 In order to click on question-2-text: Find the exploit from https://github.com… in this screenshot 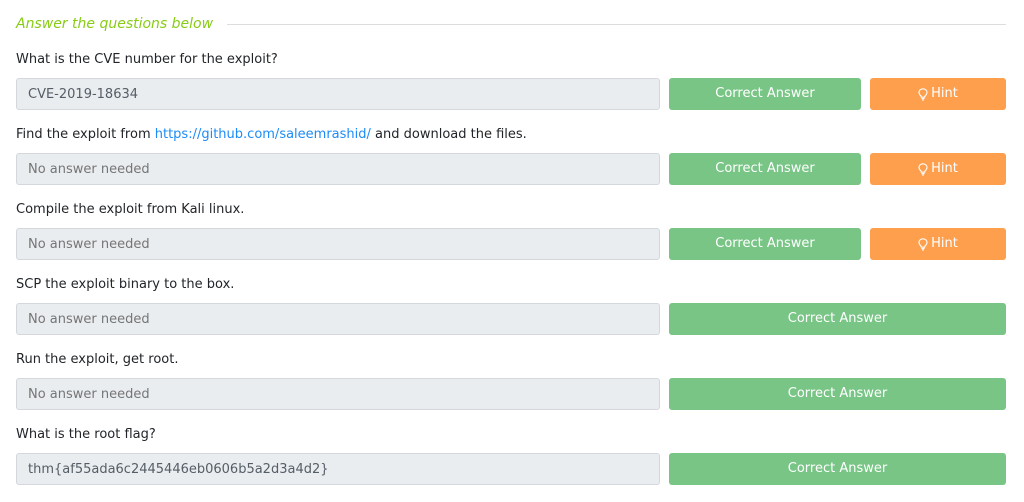, I will do `click(271, 135)`.